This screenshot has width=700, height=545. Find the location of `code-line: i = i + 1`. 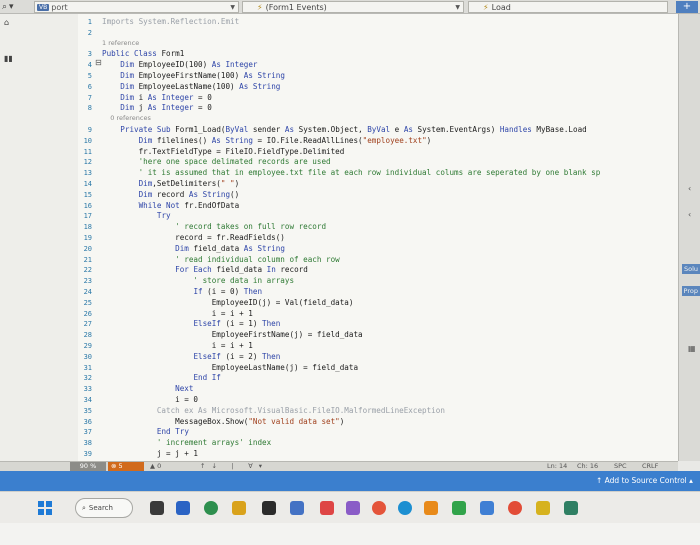

code-line: i = i + 1 is located at coordinates (177, 345).